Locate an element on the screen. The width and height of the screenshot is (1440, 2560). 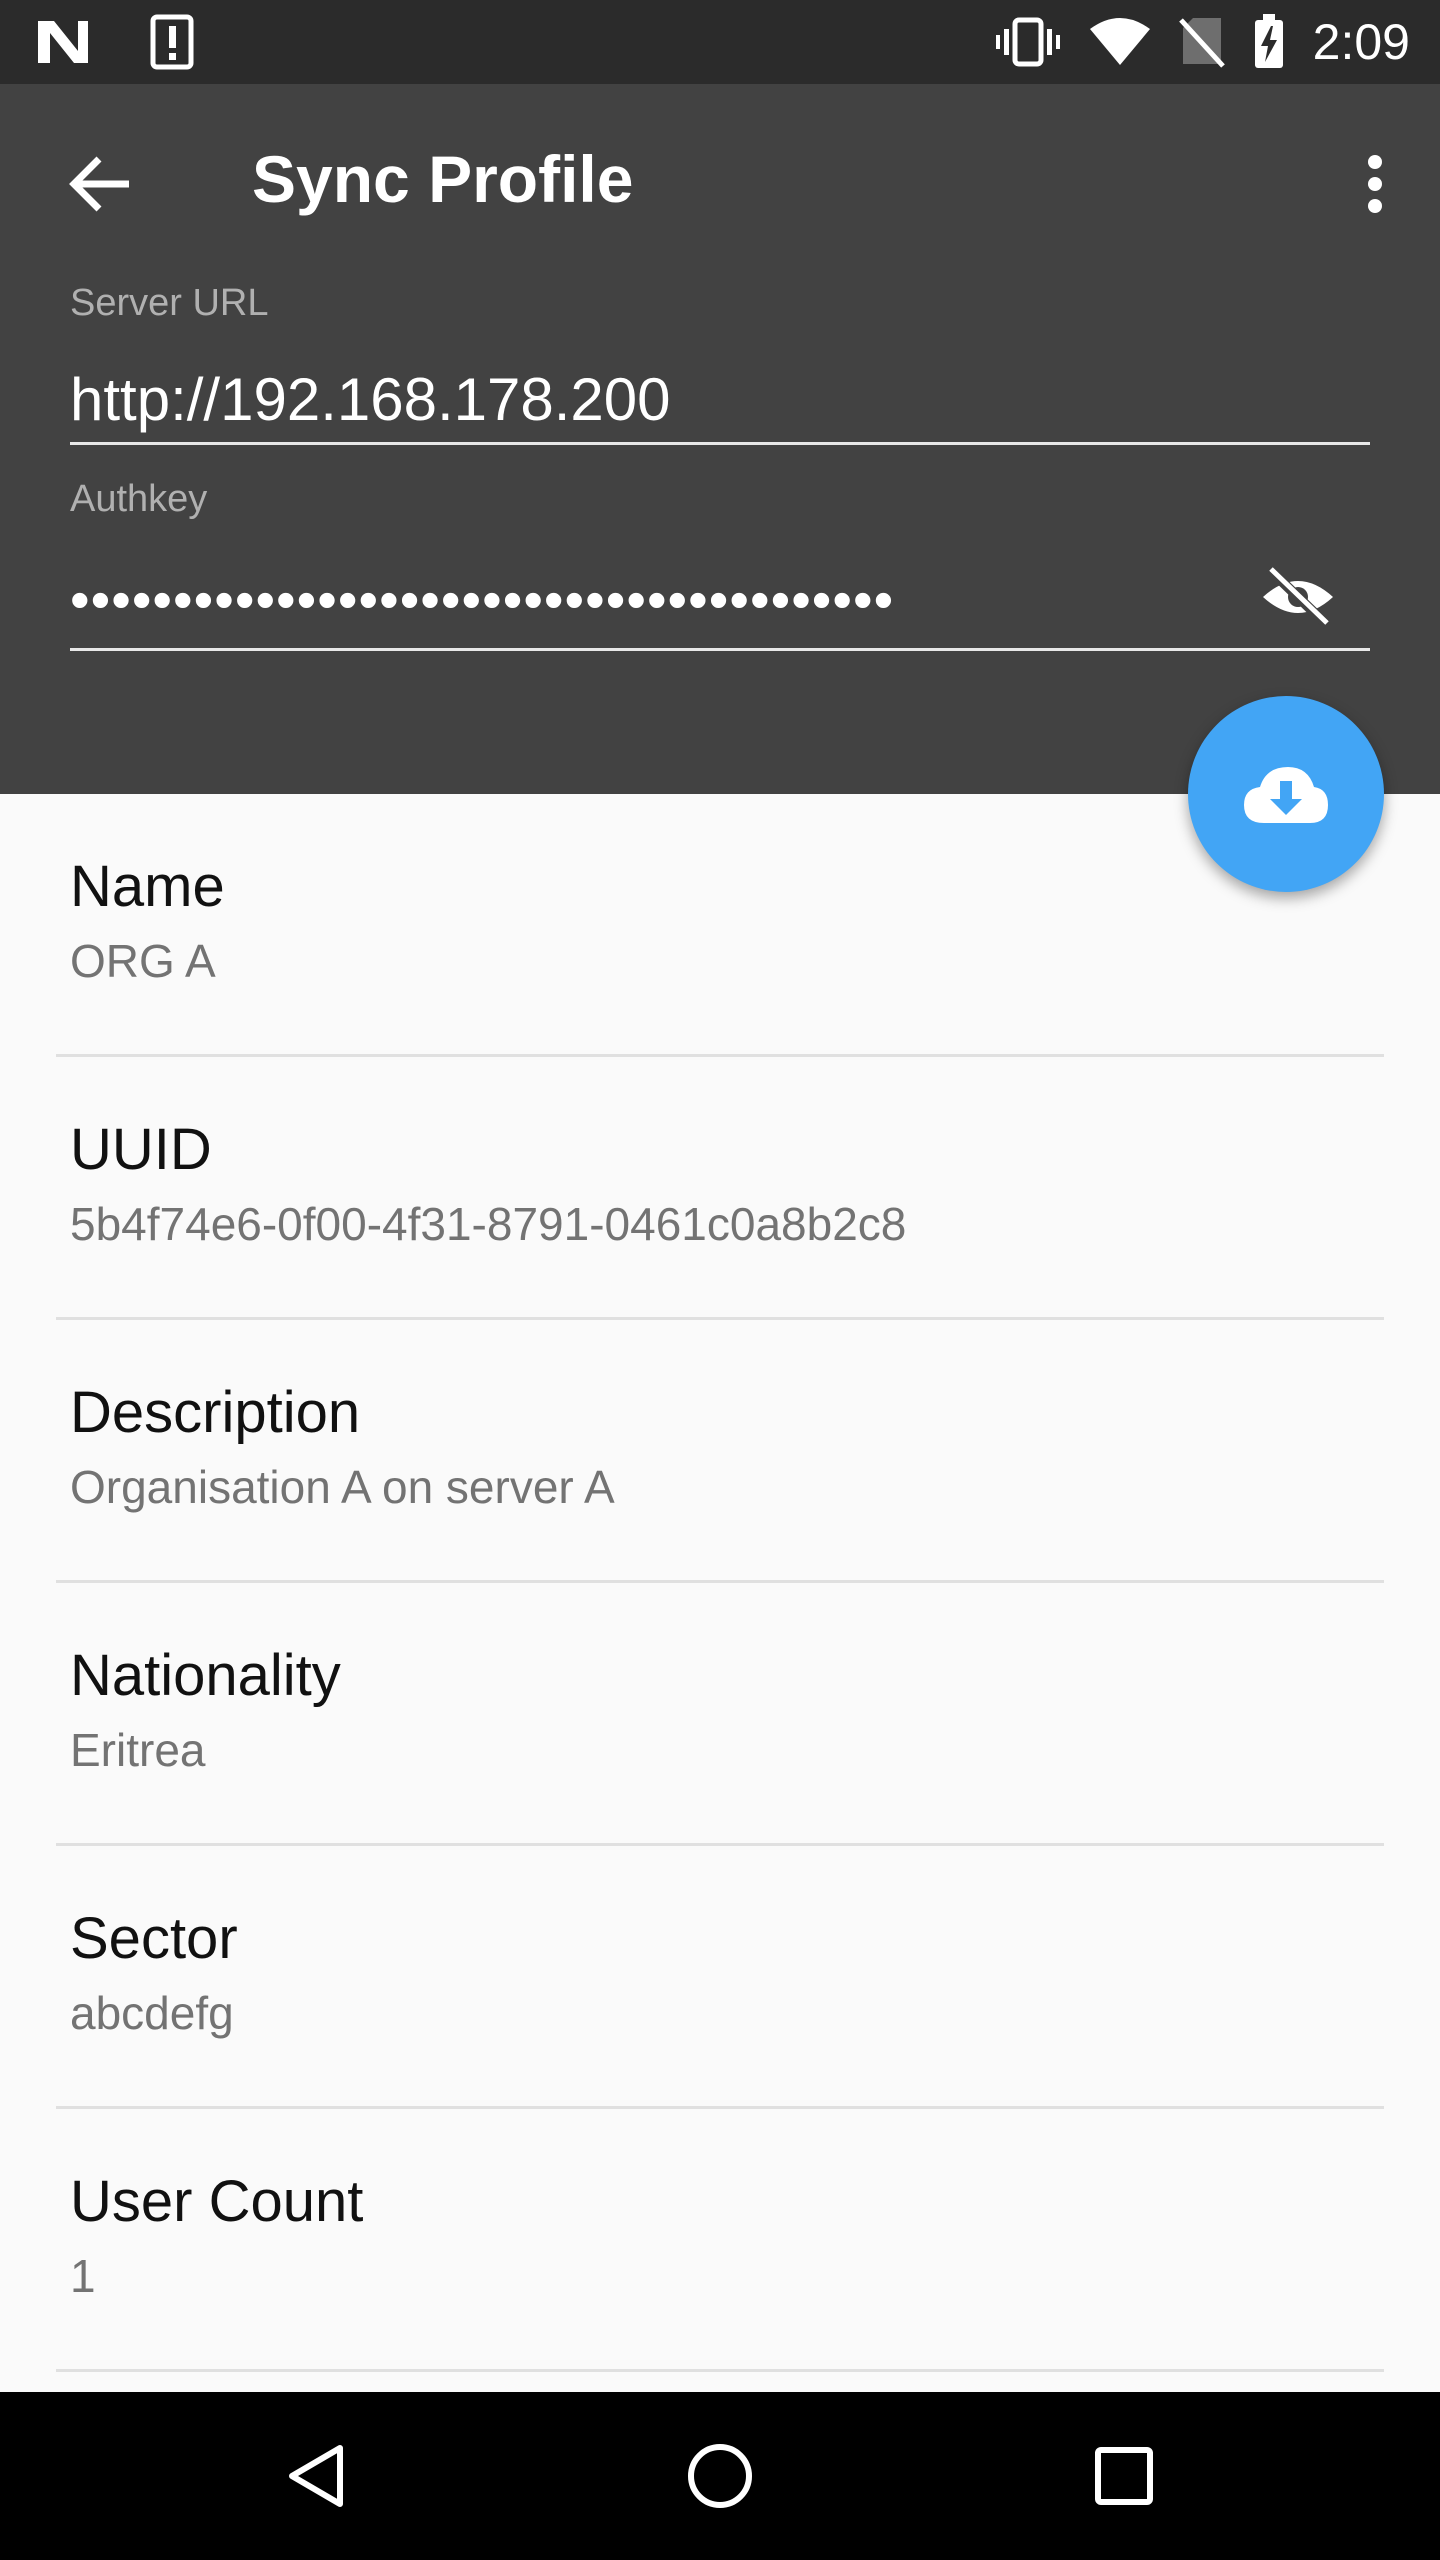
item-title: Description is located at coordinates (215, 1412).